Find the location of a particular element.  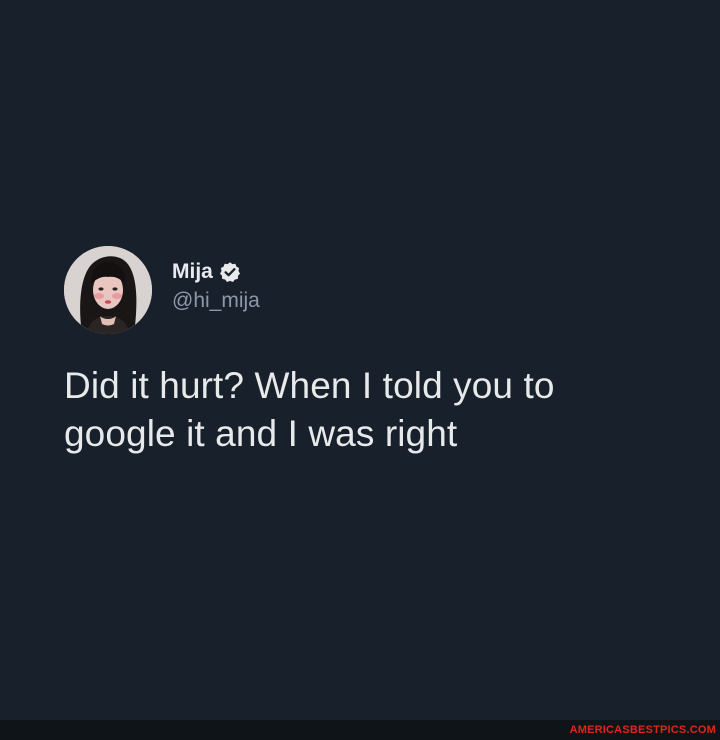

verified-badge-icon is located at coordinates (230, 272).